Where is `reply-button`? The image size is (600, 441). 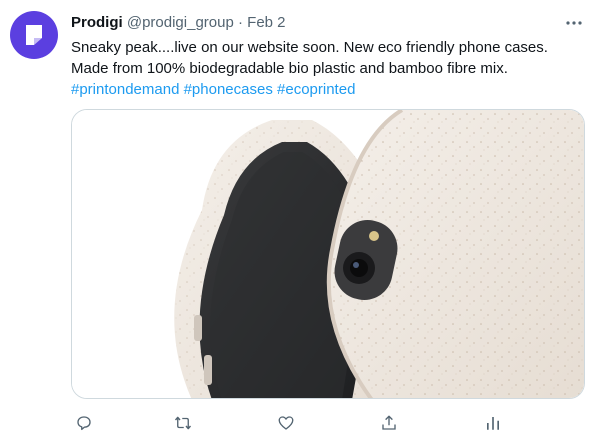 reply-button is located at coordinates (84, 423).